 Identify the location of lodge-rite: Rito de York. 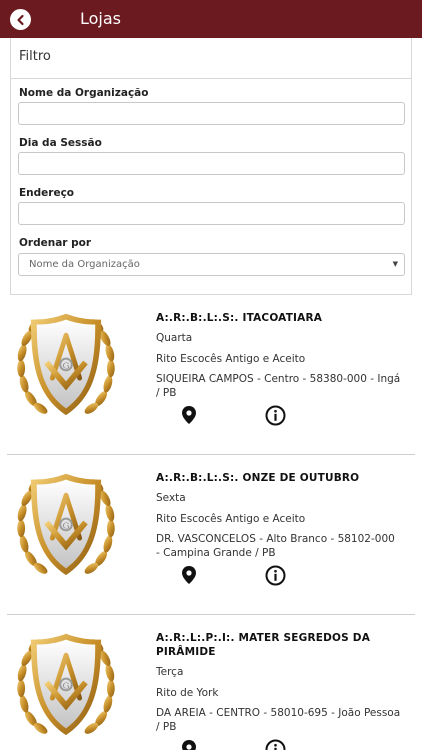
(187, 693).